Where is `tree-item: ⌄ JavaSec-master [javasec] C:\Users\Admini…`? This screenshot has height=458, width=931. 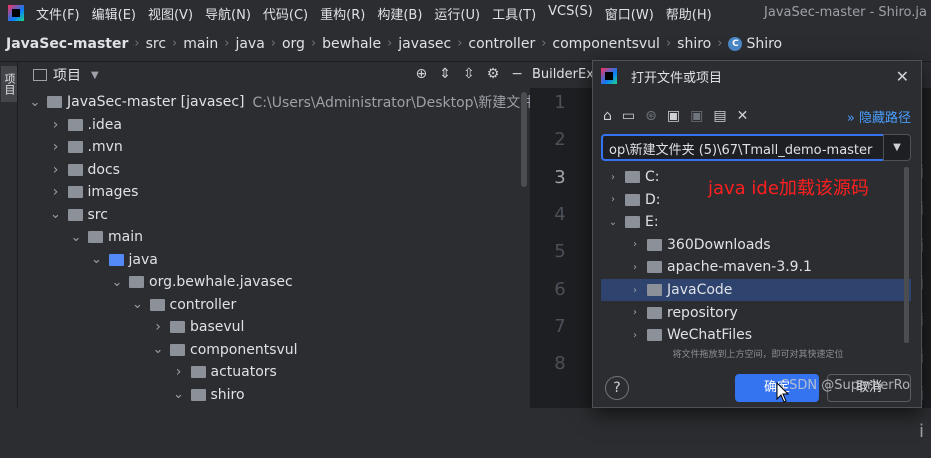
tree-item: ⌄ JavaSec-master [javasec] C:\Users\Admini… is located at coordinates (298, 102).